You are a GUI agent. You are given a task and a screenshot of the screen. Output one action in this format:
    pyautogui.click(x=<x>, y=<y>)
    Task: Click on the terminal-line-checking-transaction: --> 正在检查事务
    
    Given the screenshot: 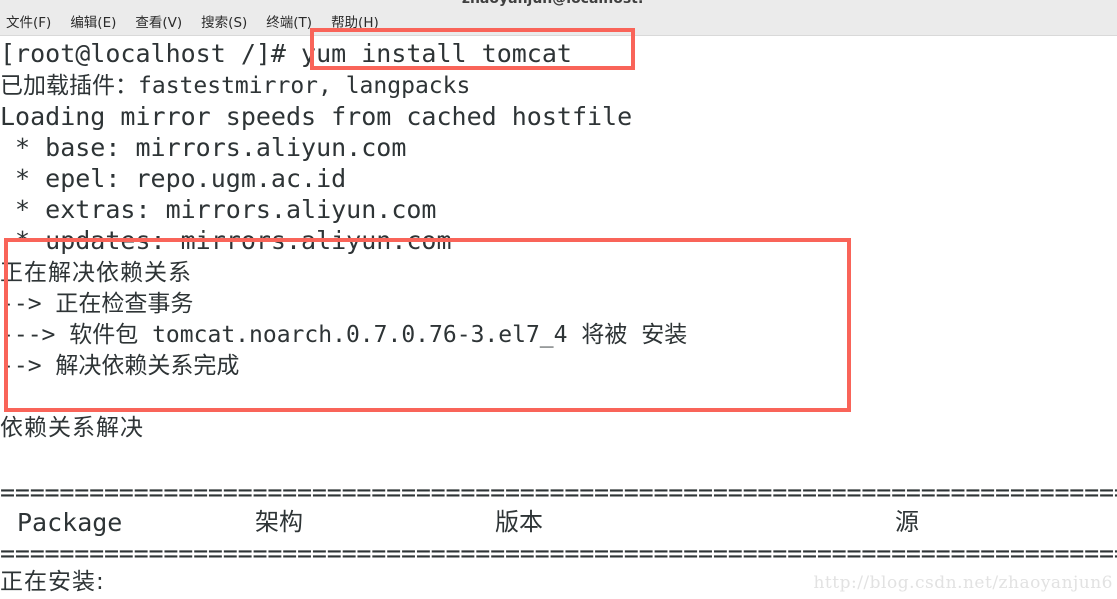 What is the action you would take?
    pyautogui.click(x=97, y=304)
    